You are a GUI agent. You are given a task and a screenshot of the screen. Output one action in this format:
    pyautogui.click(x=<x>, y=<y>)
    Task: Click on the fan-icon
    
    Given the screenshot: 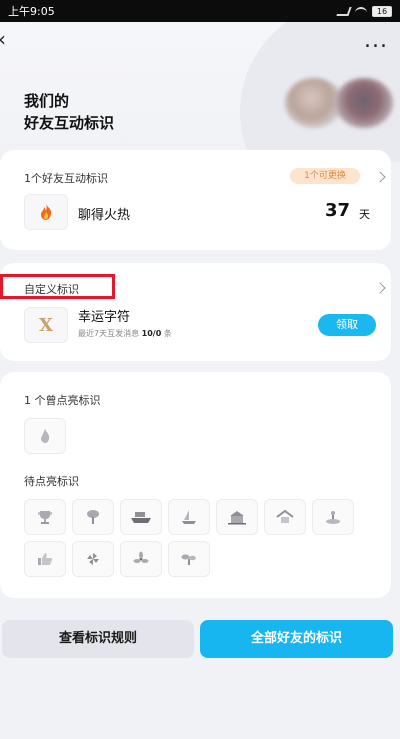 What is the action you would take?
    pyautogui.click(x=141, y=557)
    